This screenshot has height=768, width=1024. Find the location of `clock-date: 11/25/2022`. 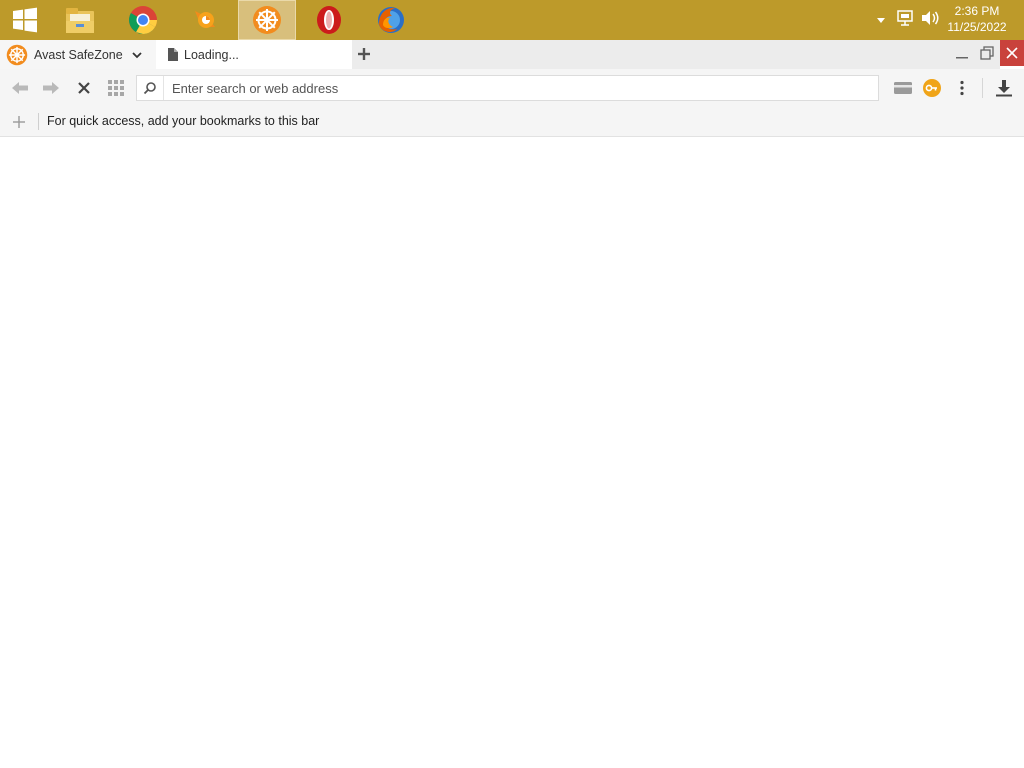

clock-date: 11/25/2022 is located at coordinates (977, 27).